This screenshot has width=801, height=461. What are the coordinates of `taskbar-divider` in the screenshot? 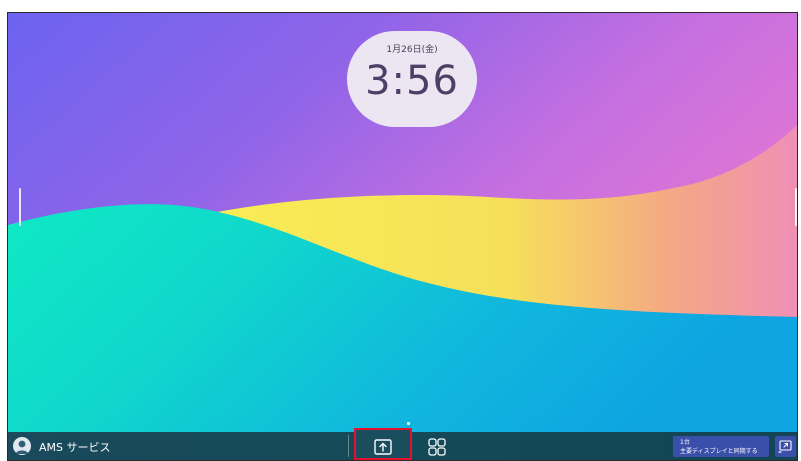 It's located at (348, 446).